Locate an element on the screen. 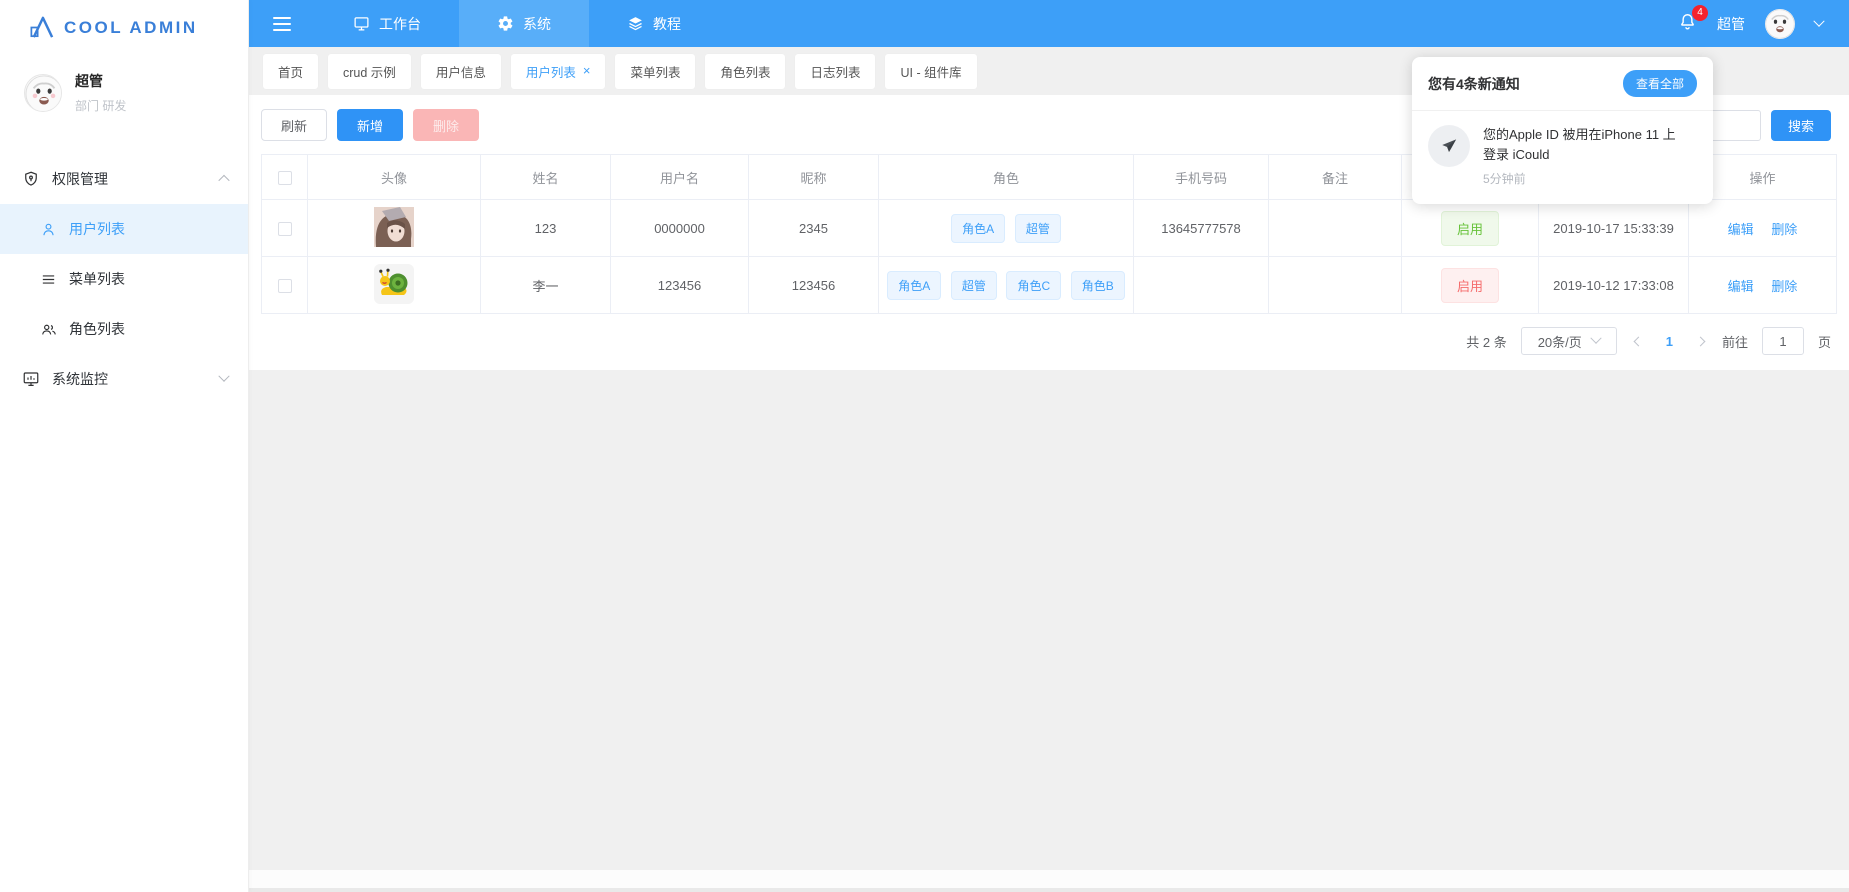  cell-created: 2019-10-12 17:33:08 is located at coordinates (1613, 285).